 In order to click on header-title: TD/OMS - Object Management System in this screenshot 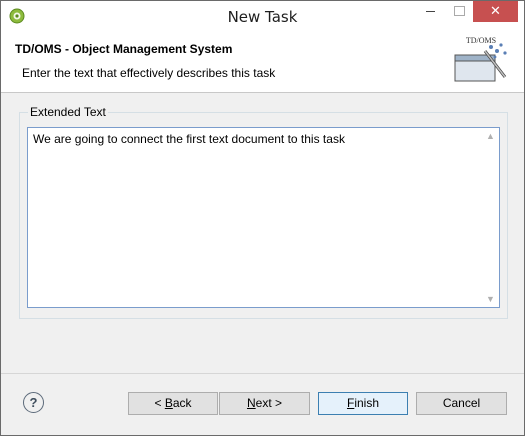, I will do `click(124, 49)`.